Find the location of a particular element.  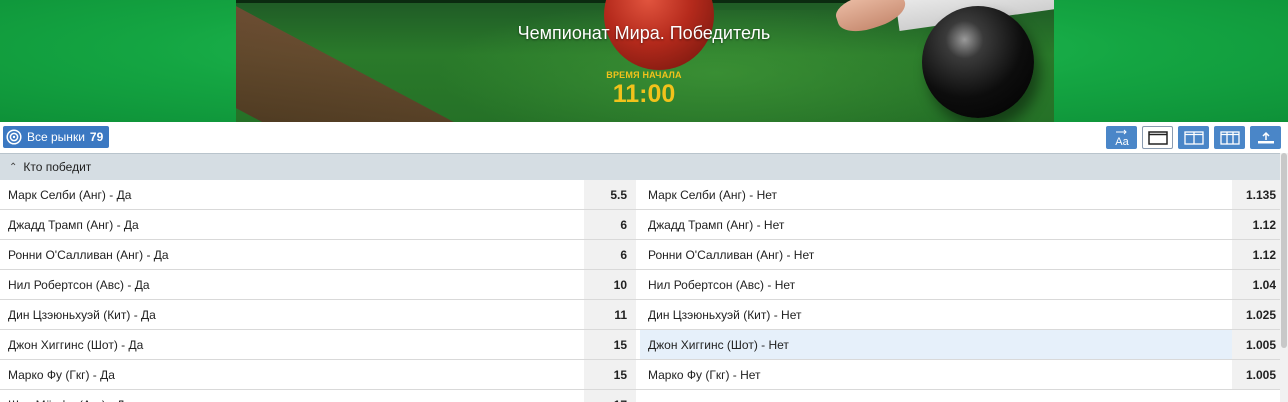

outcome-yes: Джадд Трамп (Анг) - Да 6 is located at coordinates (320, 224).